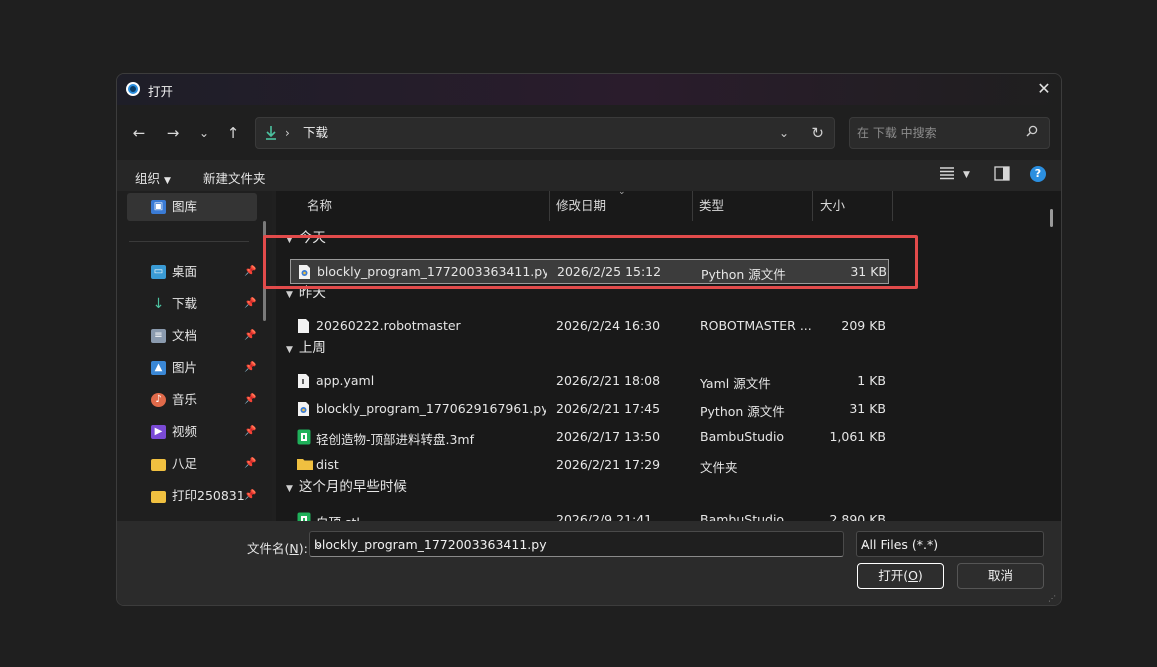 This screenshot has height=667, width=1157. What do you see at coordinates (192, 432) in the screenshot?
I see `sidebar-item-videos: ▶ 视频 📌` at bounding box center [192, 432].